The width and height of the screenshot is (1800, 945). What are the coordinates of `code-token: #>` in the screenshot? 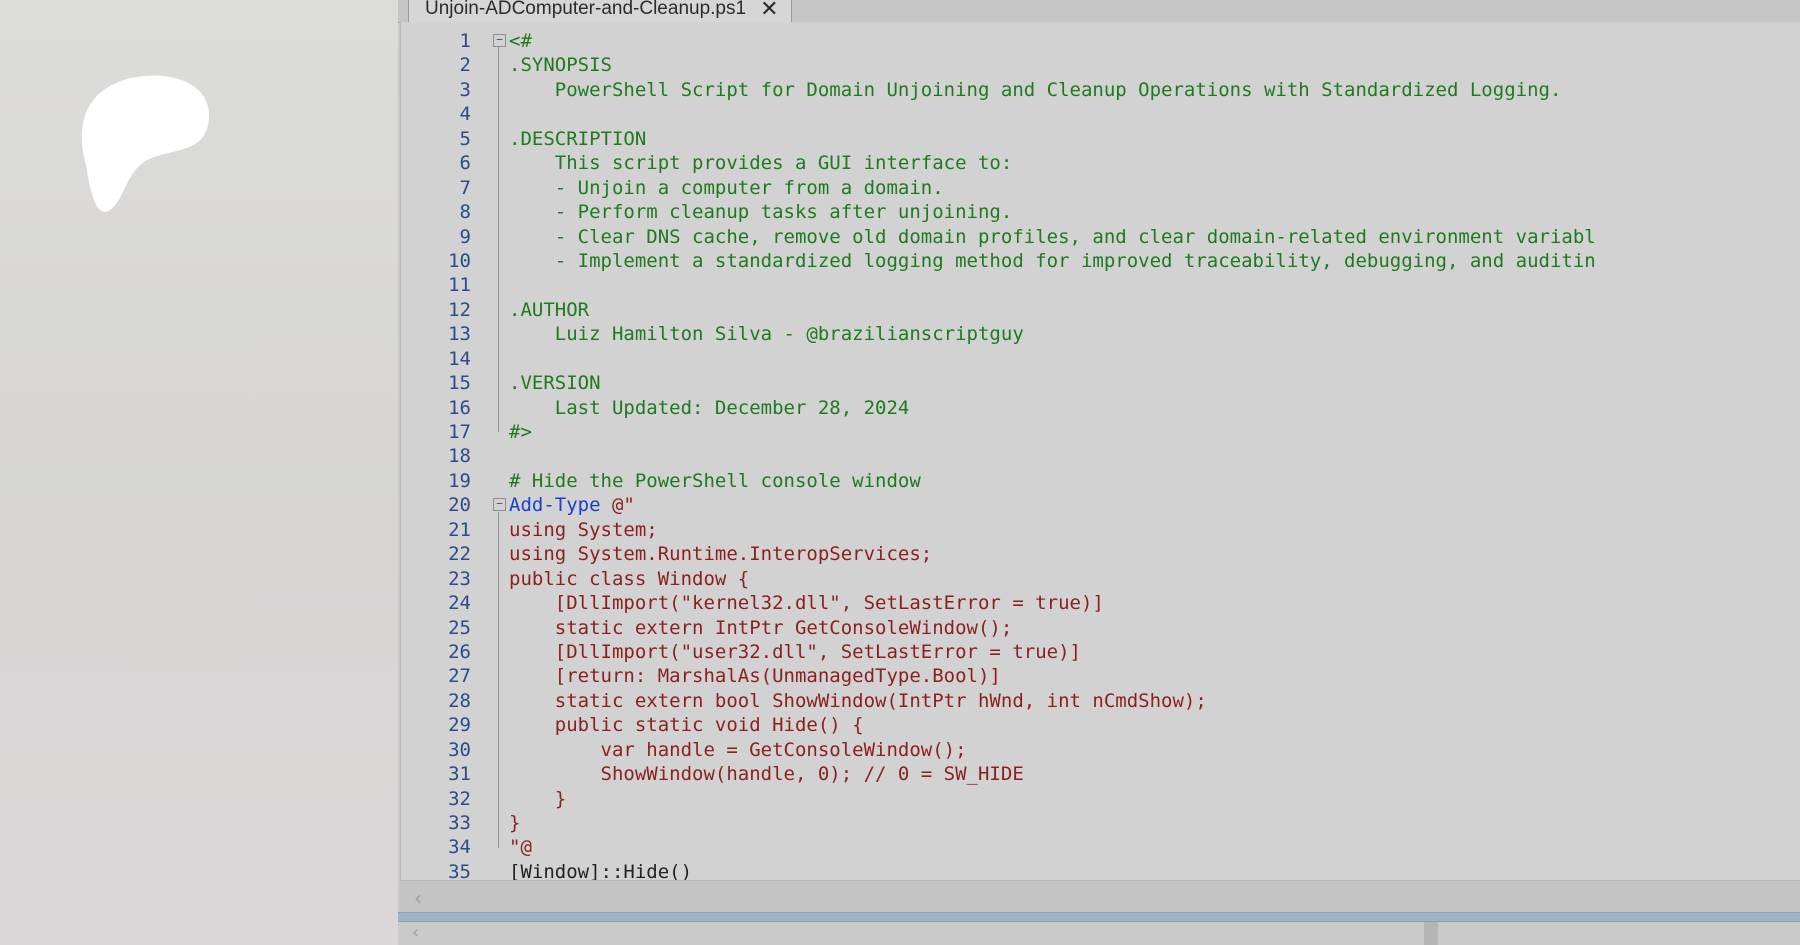 It's located at (520, 432).